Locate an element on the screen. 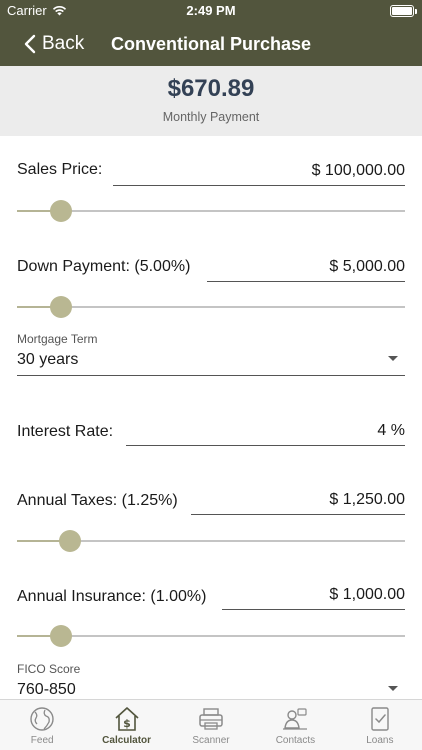 The image size is (422, 750). monthly-payment-caption: Monthly Payment is located at coordinates (211, 117).